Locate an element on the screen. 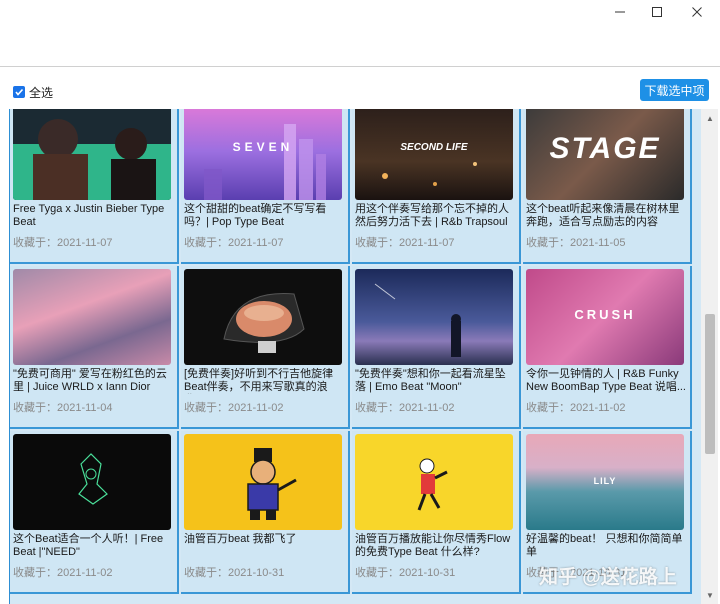 This screenshot has width=720, height=604. thumbnail-title: LILY is located at coordinates (605, 481).